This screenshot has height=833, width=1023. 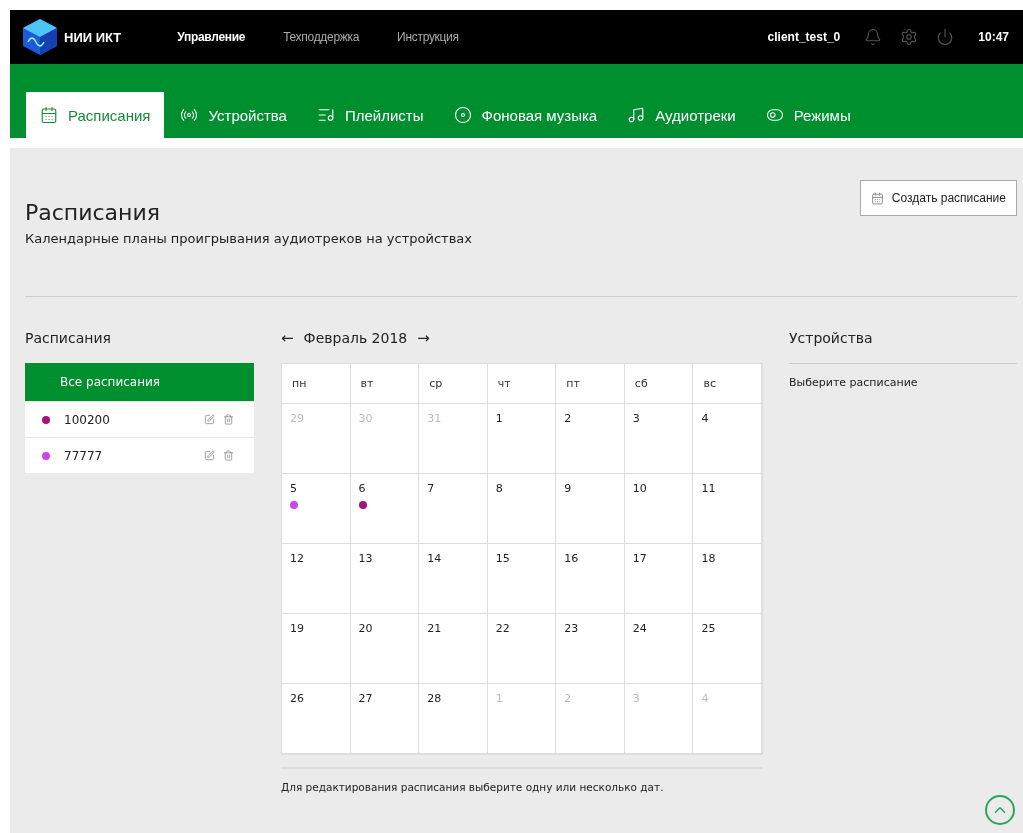 What do you see at coordinates (590, 649) in the screenshot?
I see `day-cell: 23` at bounding box center [590, 649].